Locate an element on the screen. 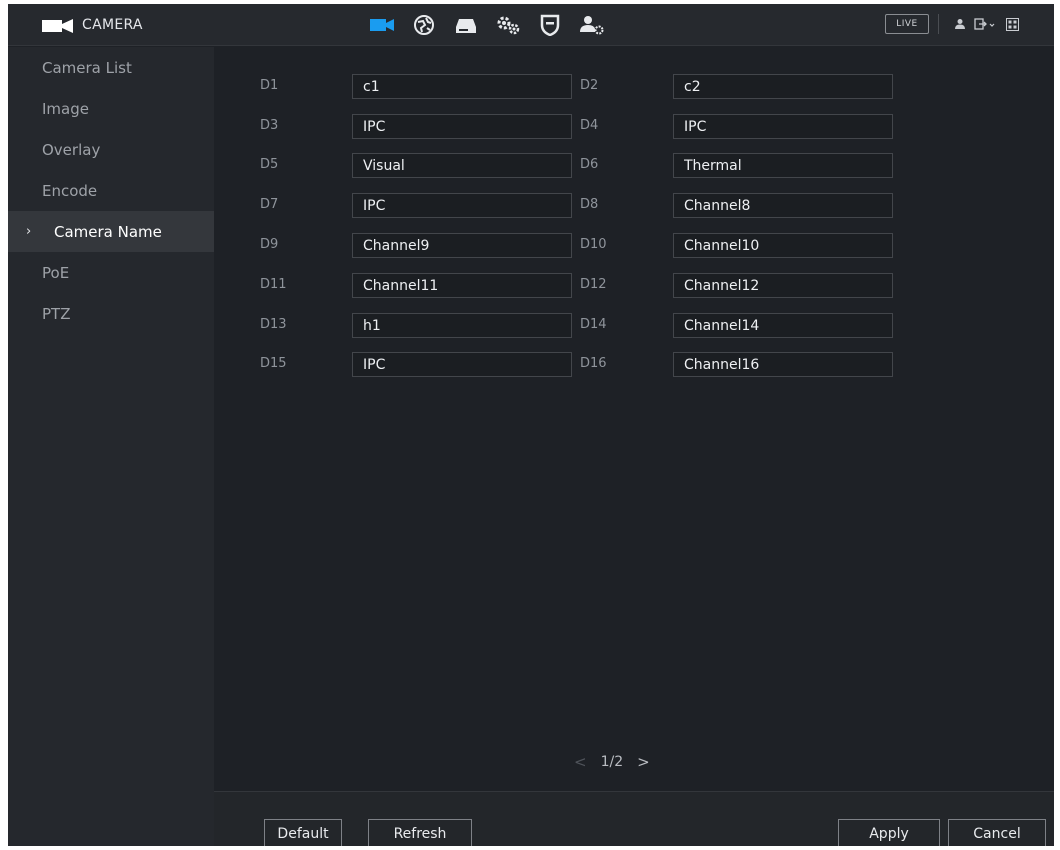 The width and height of the screenshot is (1060, 850). channel-label: D2 is located at coordinates (589, 85).